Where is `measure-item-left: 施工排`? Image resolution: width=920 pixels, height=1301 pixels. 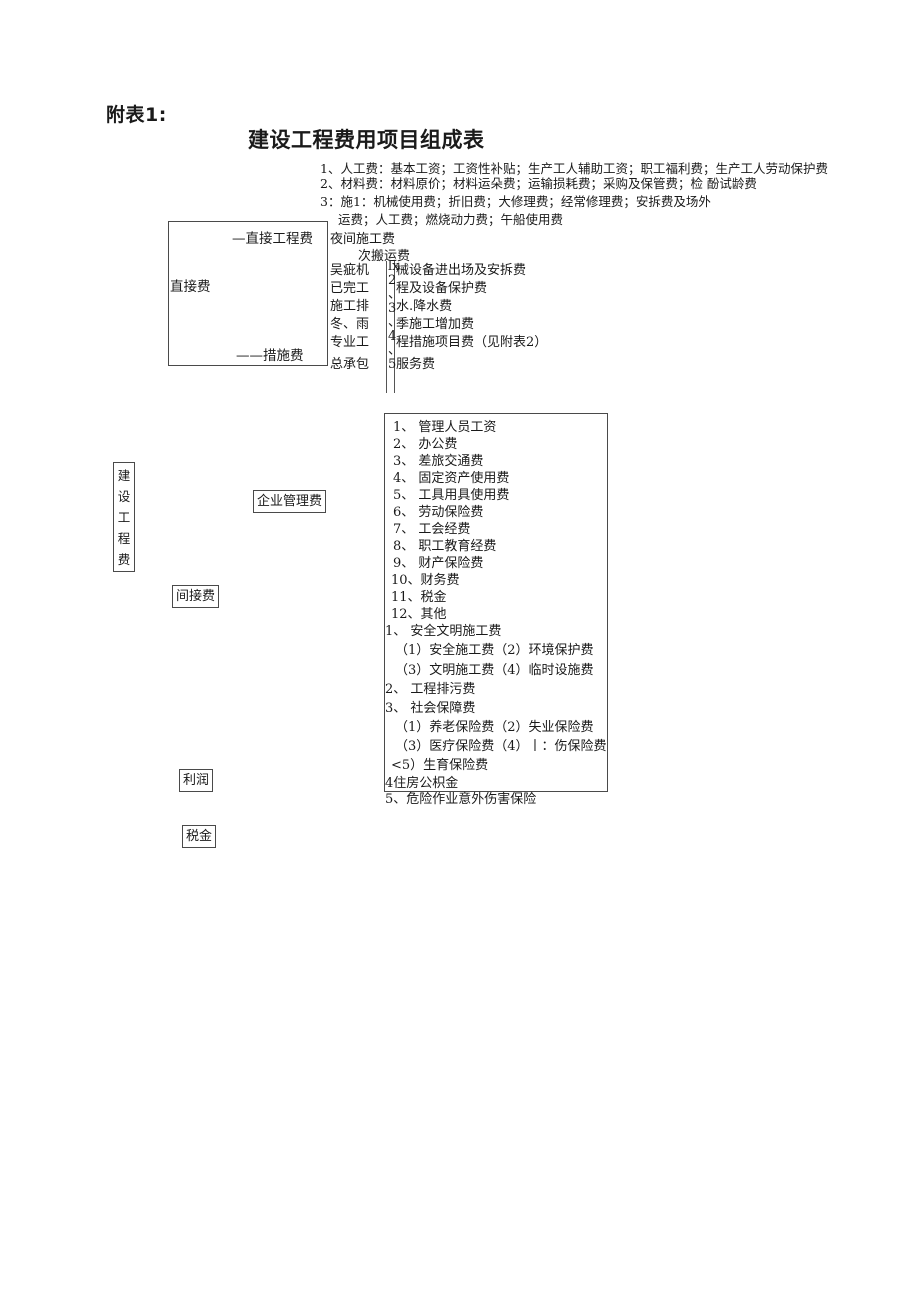 measure-item-left: 施工排 is located at coordinates (350, 306).